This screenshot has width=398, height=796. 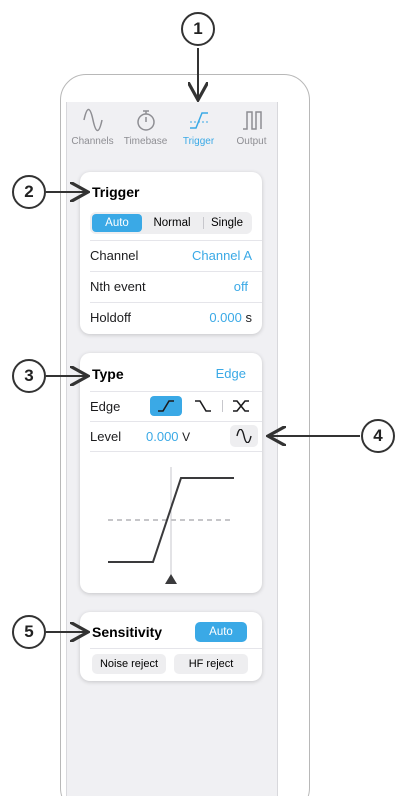 What do you see at coordinates (198, 29) in the screenshot?
I see `callout-1: 1` at bounding box center [198, 29].